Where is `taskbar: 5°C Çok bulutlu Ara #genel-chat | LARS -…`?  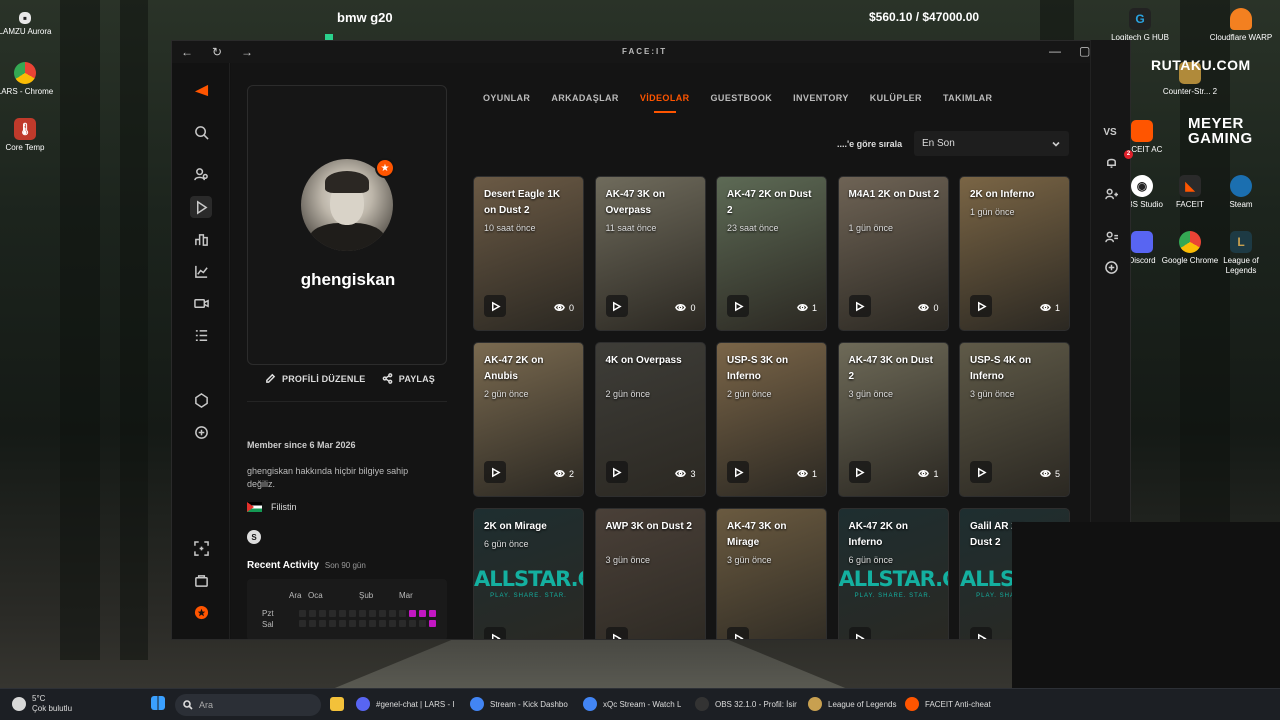 taskbar: 5°C Çok bulutlu Ara #genel-chat | LARS -… is located at coordinates (640, 704).